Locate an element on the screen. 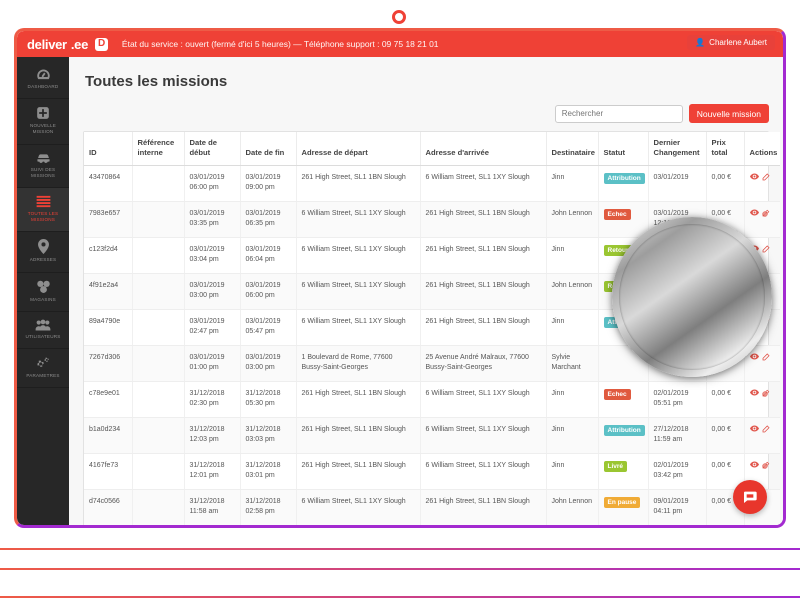 This screenshot has height=600, width=800. chat-bubble-icon is located at coordinates (750, 497).